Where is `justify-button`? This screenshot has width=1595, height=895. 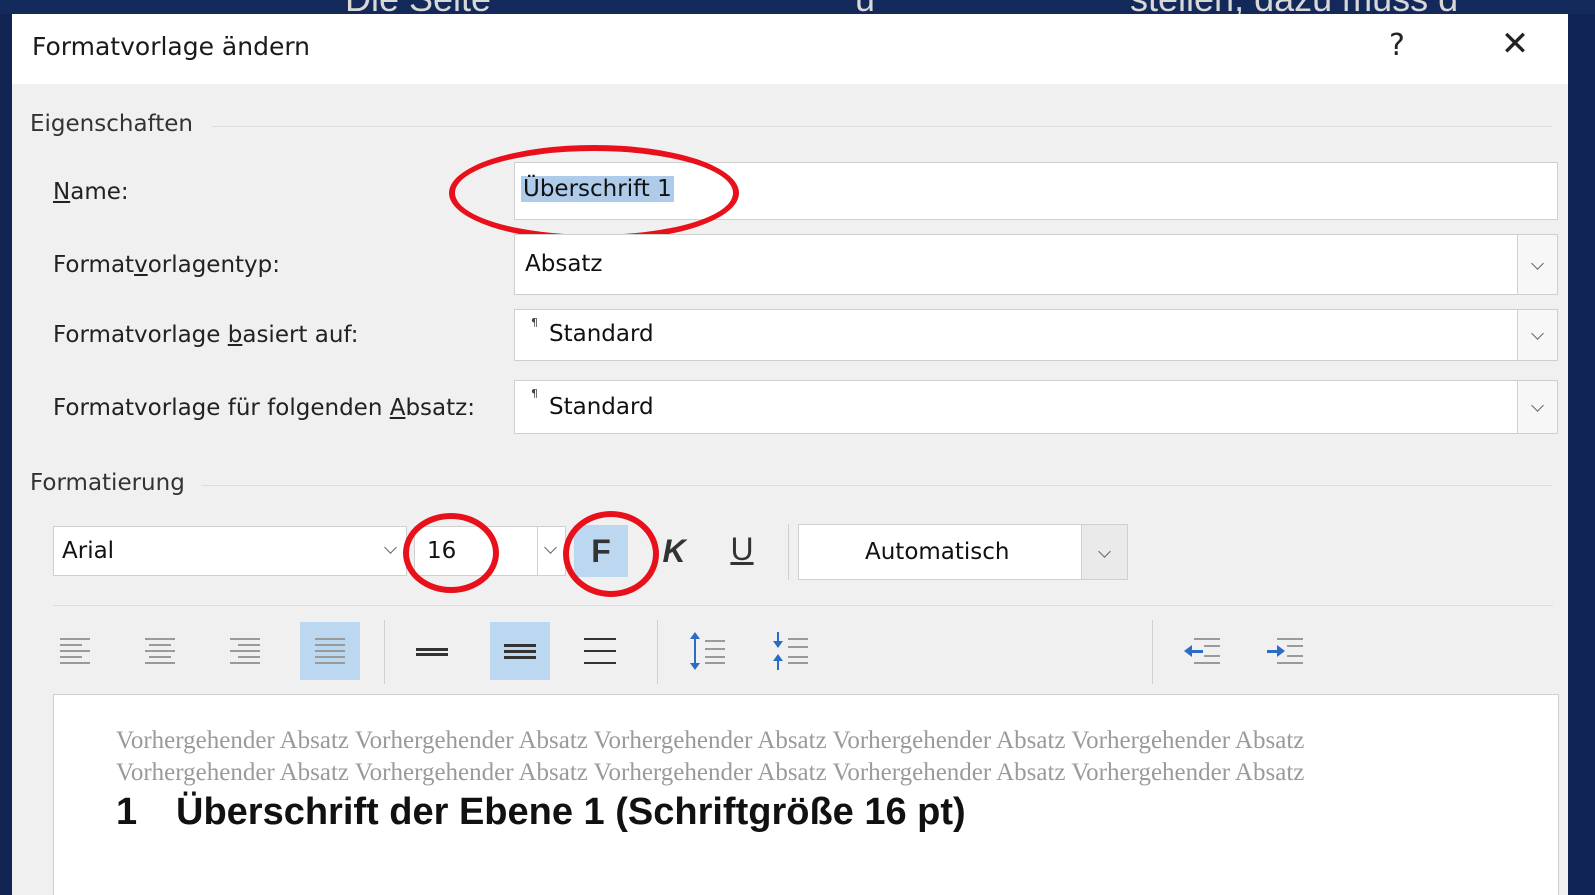
justify-button is located at coordinates (330, 651).